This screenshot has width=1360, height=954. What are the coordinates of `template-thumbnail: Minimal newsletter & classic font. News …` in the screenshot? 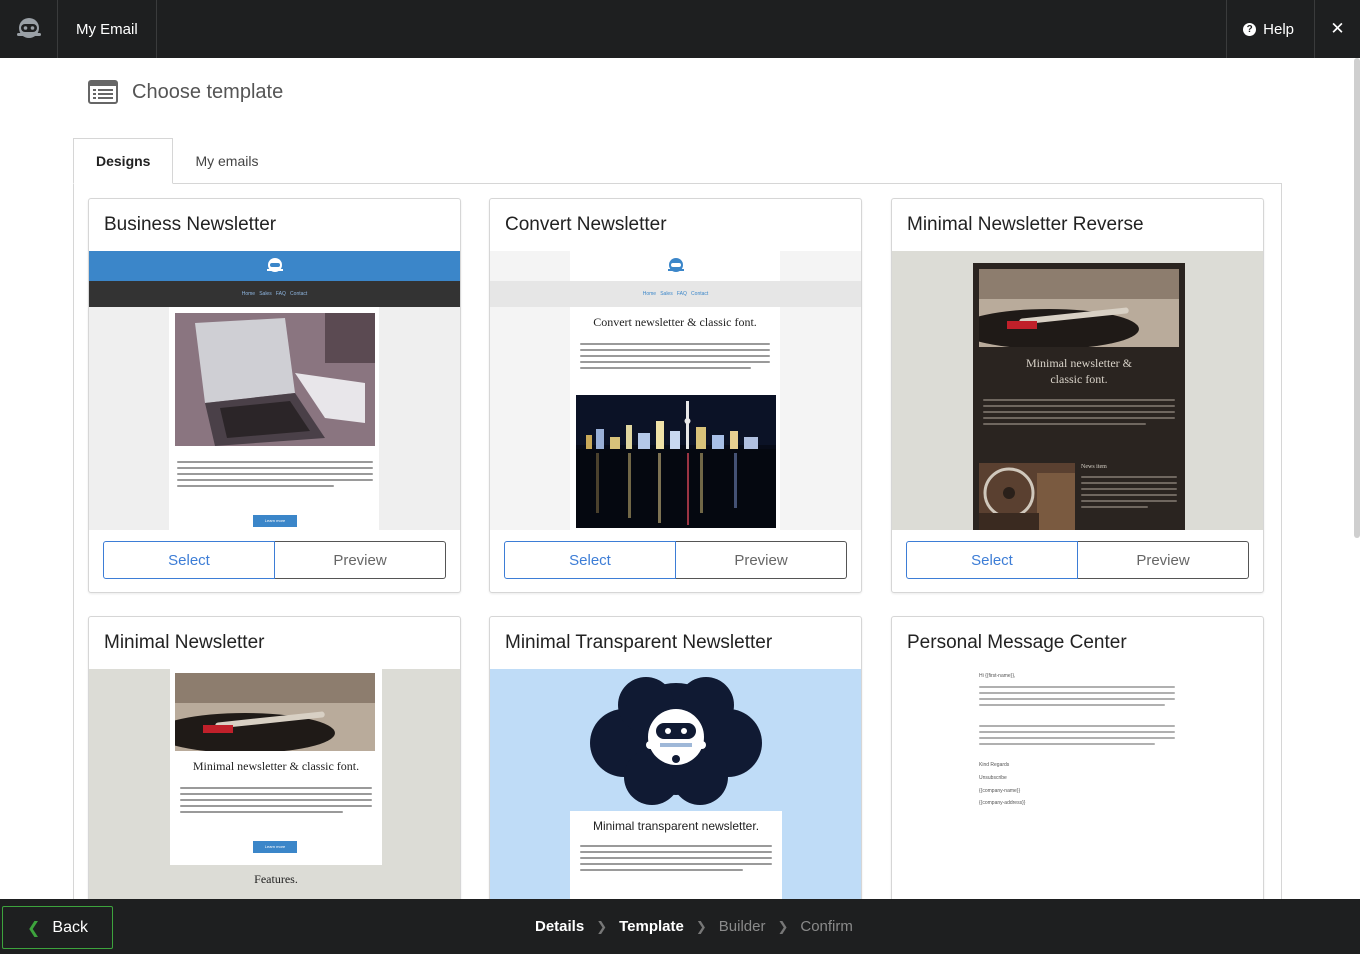 It's located at (1077, 390).